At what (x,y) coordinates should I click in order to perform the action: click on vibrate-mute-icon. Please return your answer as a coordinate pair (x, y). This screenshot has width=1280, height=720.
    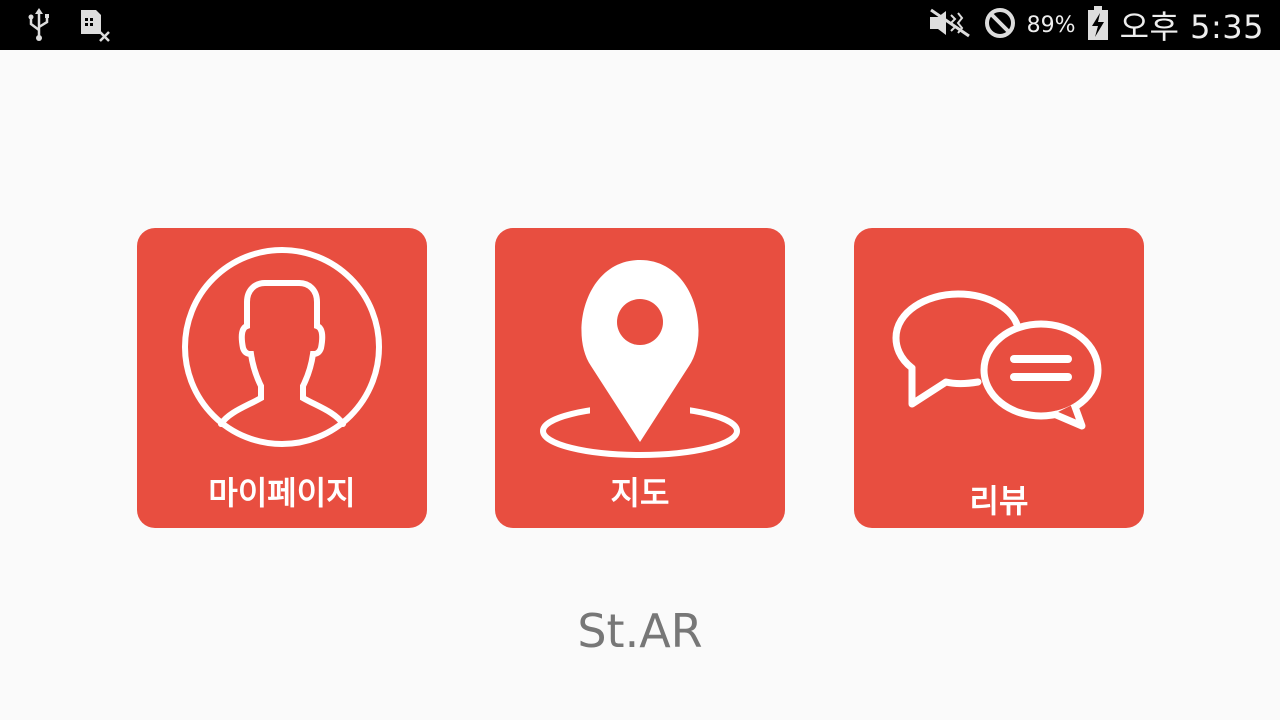
    Looking at the image, I should click on (950, 25).